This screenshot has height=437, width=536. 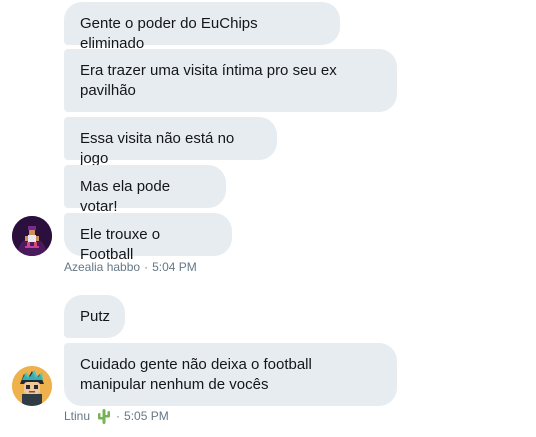 I want to click on message-meta: Azealia habbo · 5:04 PM, so click(x=130, y=267).